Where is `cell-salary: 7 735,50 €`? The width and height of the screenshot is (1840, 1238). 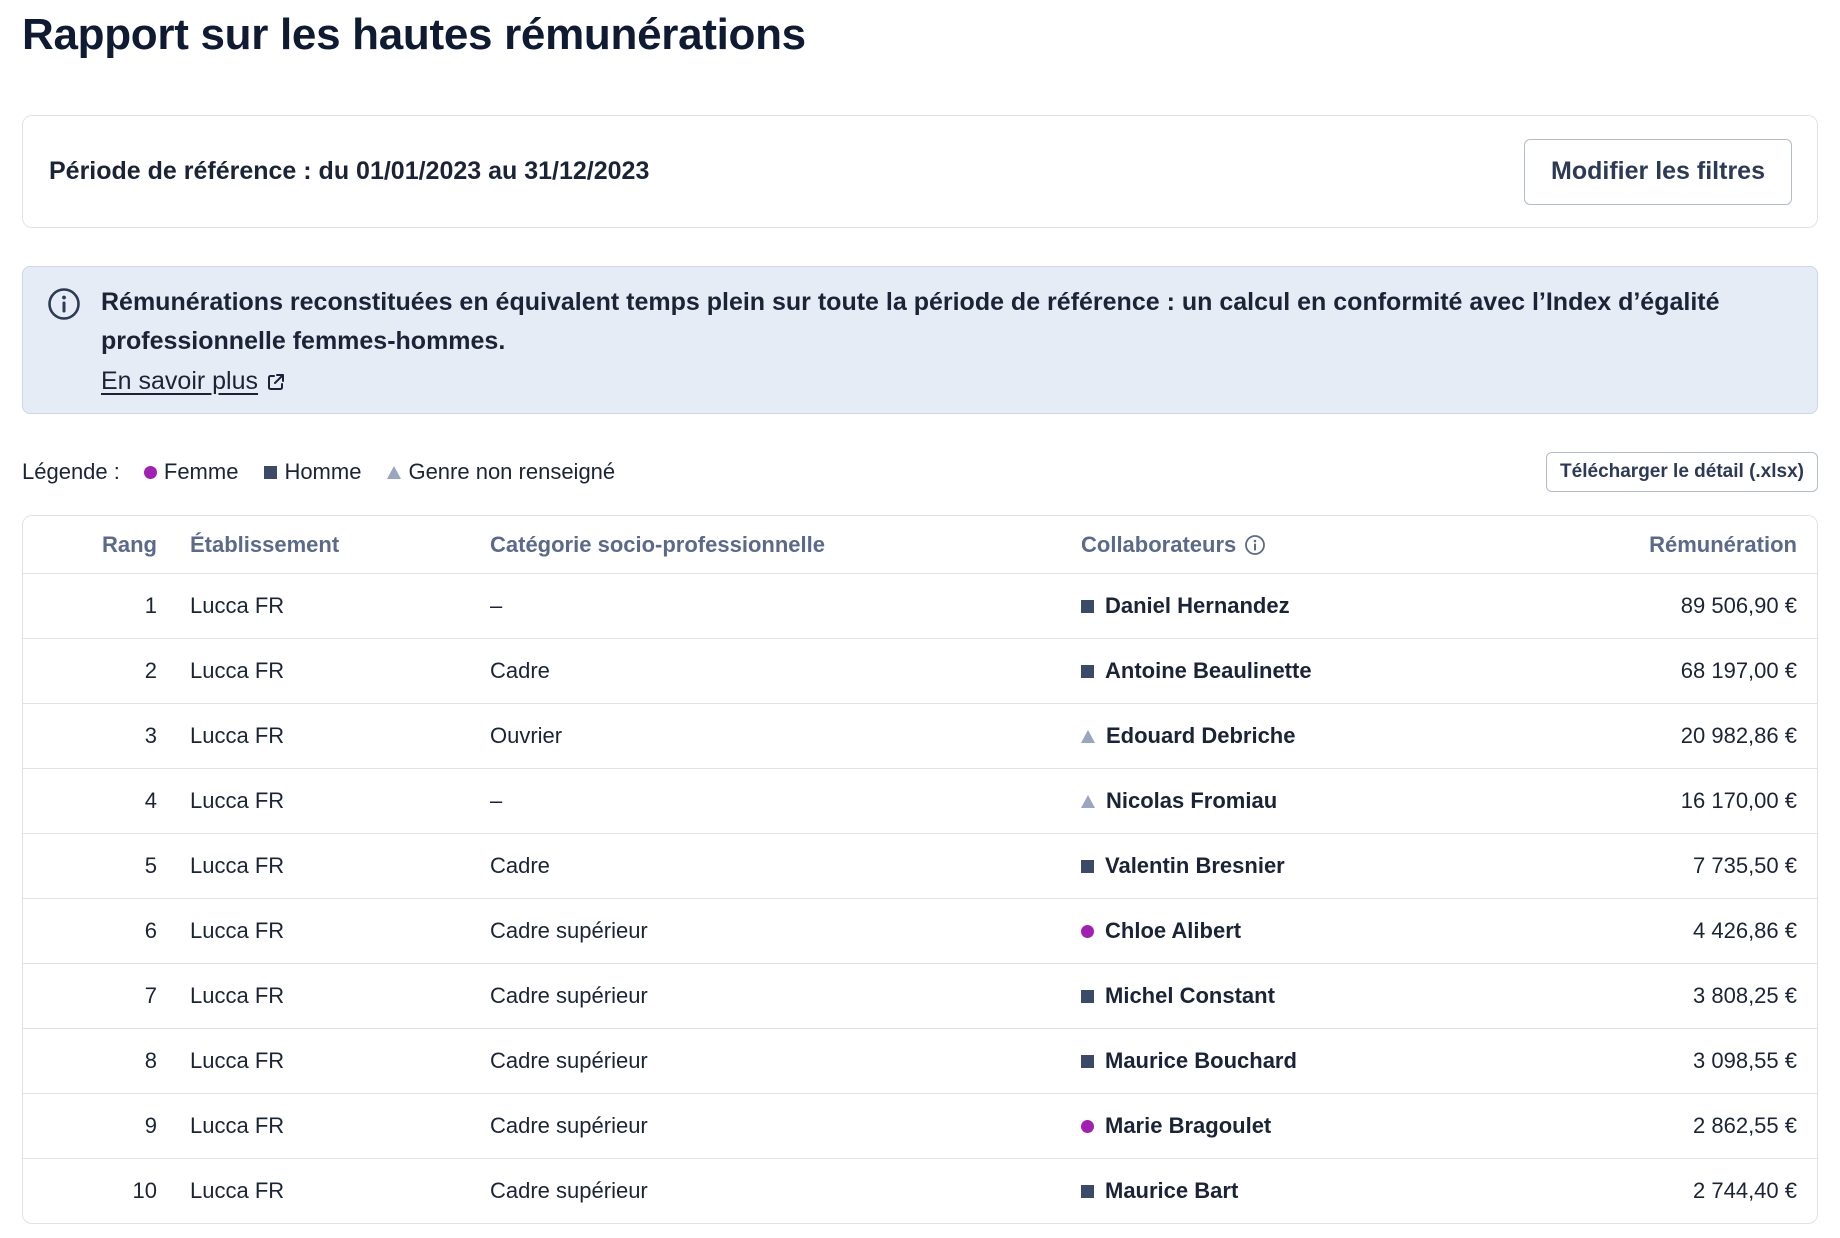 cell-salary: 7 735,50 € is located at coordinates (1649, 866).